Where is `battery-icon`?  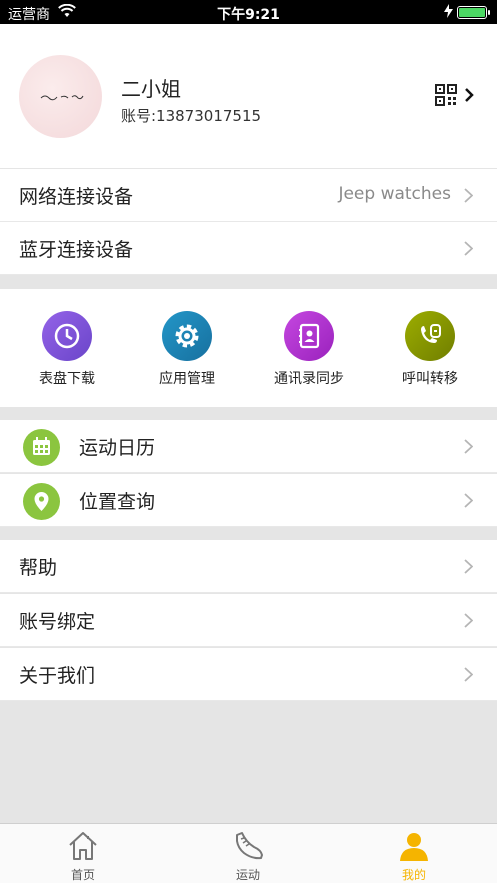
battery-icon is located at coordinates (473, 12).